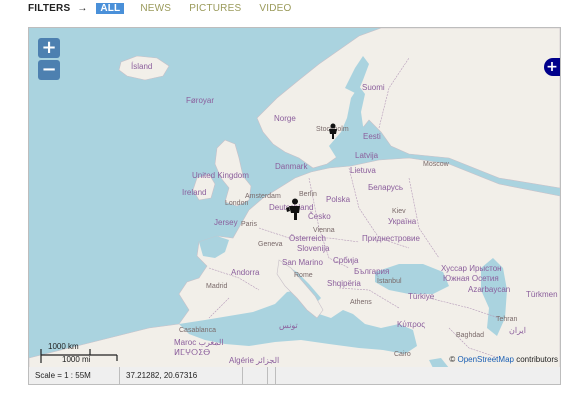 The image size is (580, 401). Describe the element at coordinates (291, 166) in the screenshot. I see `map-label: Danmark` at that location.